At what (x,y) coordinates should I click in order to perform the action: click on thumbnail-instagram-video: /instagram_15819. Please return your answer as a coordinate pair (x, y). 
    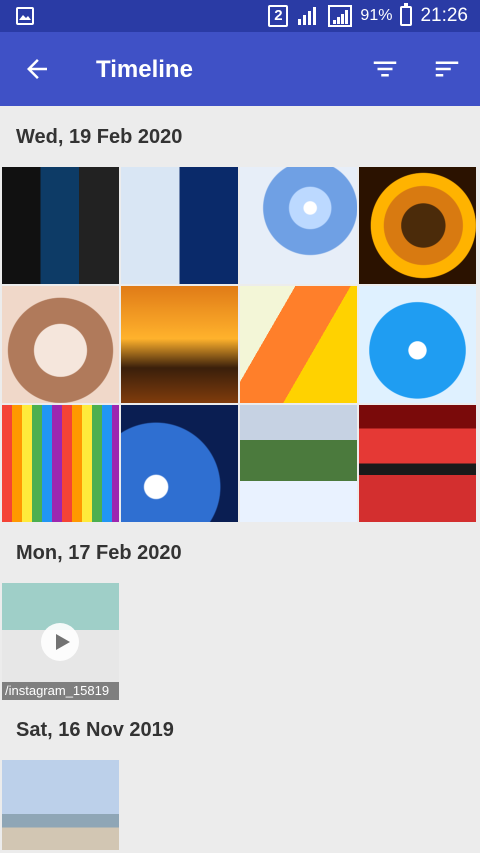
    Looking at the image, I should click on (60, 641).